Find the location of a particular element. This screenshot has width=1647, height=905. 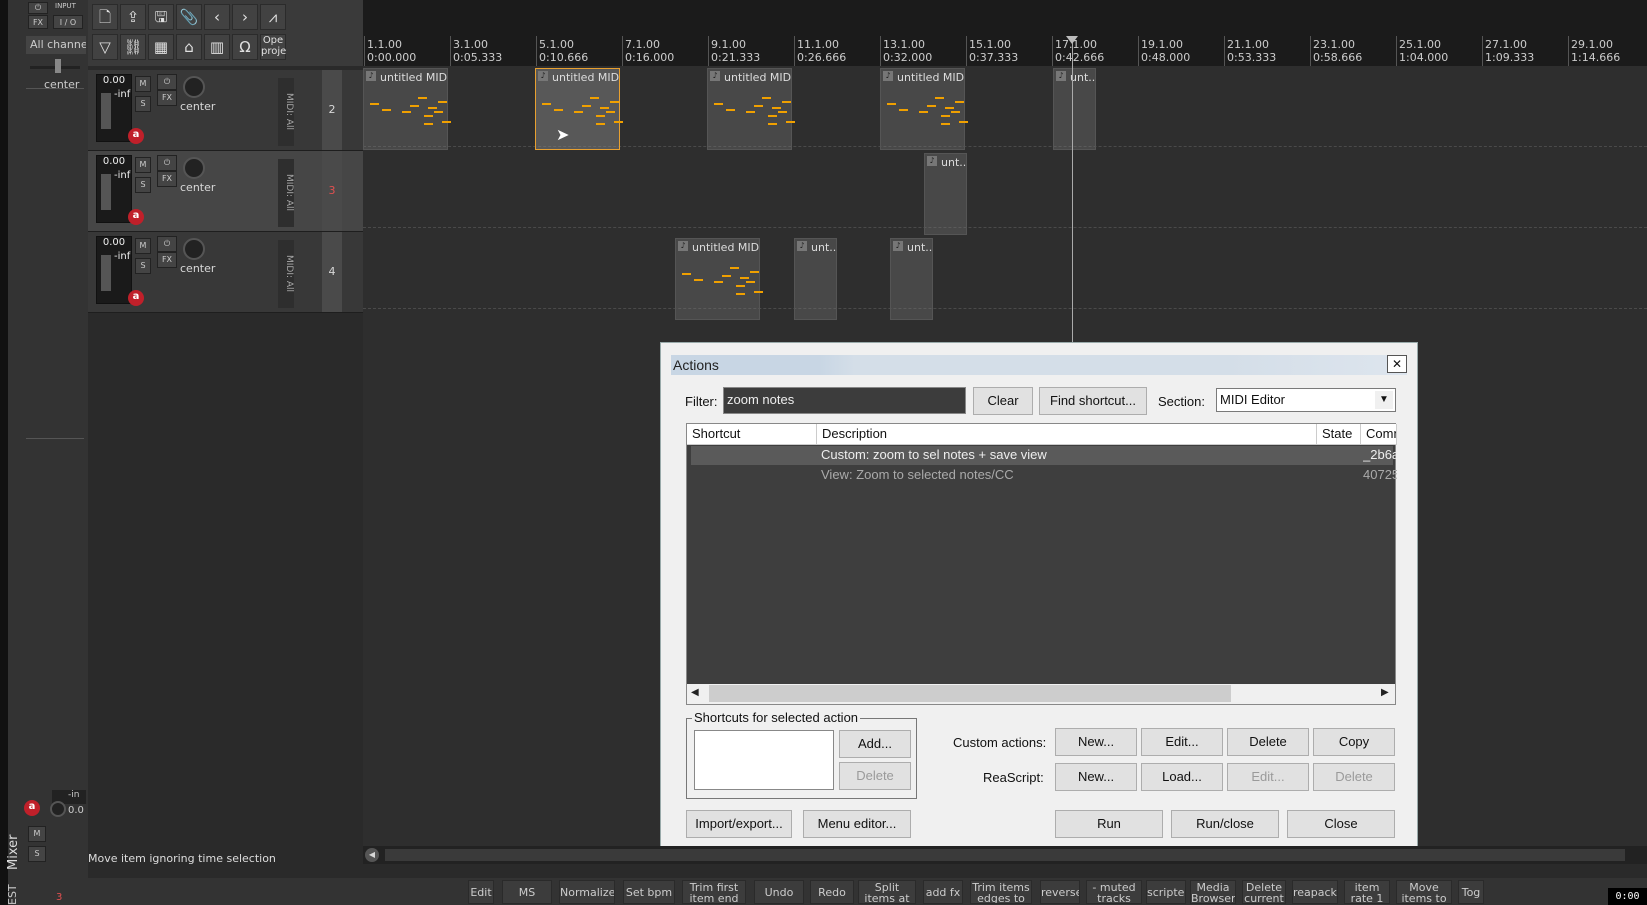

grid-icon: ▦ is located at coordinates (161, 47).